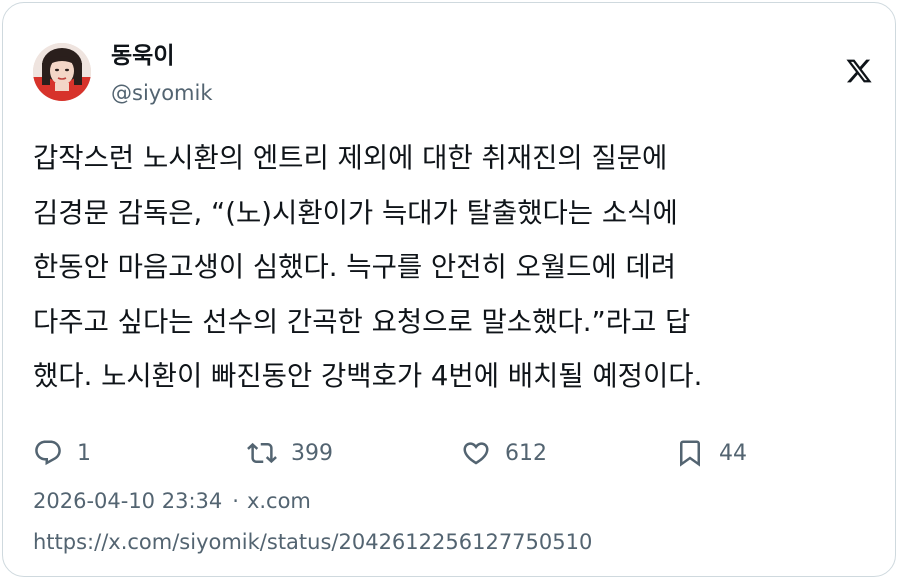 The width and height of the screenshot is (900, 581). Describe the element at coordinates (62, 453) in the screenshot. I see `reply-button: 1` at that location.